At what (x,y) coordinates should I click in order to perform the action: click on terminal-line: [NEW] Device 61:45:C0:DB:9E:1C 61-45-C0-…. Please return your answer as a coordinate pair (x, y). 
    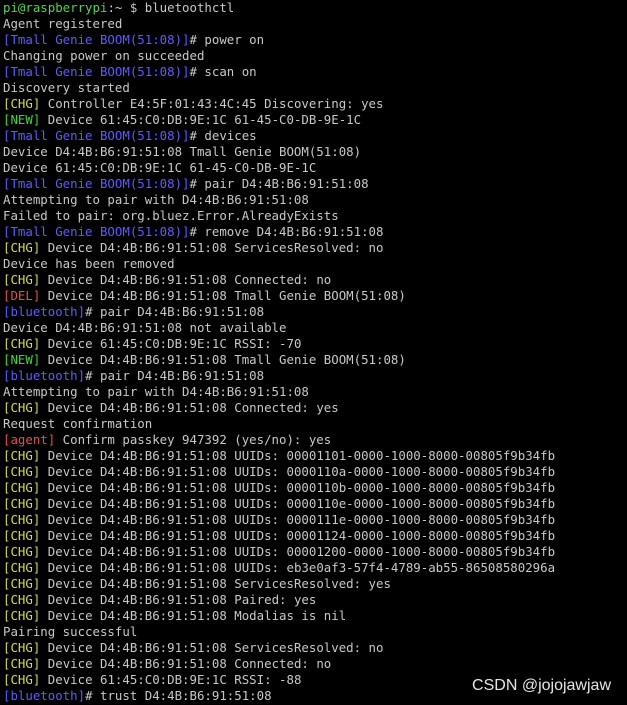
    Looking at the image, I should click on (279, 120).